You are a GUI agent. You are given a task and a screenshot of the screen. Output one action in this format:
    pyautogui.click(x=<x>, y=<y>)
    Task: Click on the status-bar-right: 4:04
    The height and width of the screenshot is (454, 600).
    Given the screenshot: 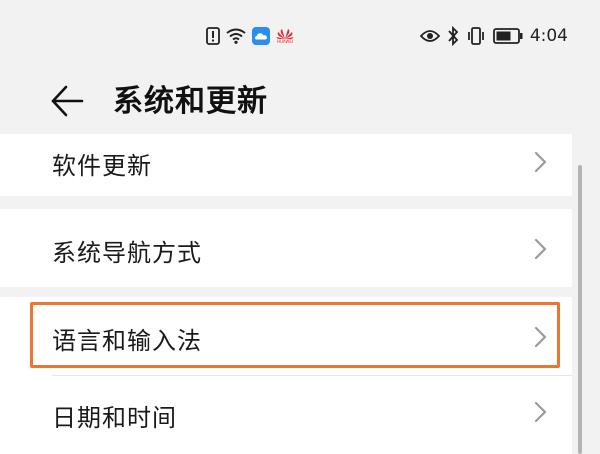 What is the action you would take?
    pyautogui.click(x=493, y=36)
    